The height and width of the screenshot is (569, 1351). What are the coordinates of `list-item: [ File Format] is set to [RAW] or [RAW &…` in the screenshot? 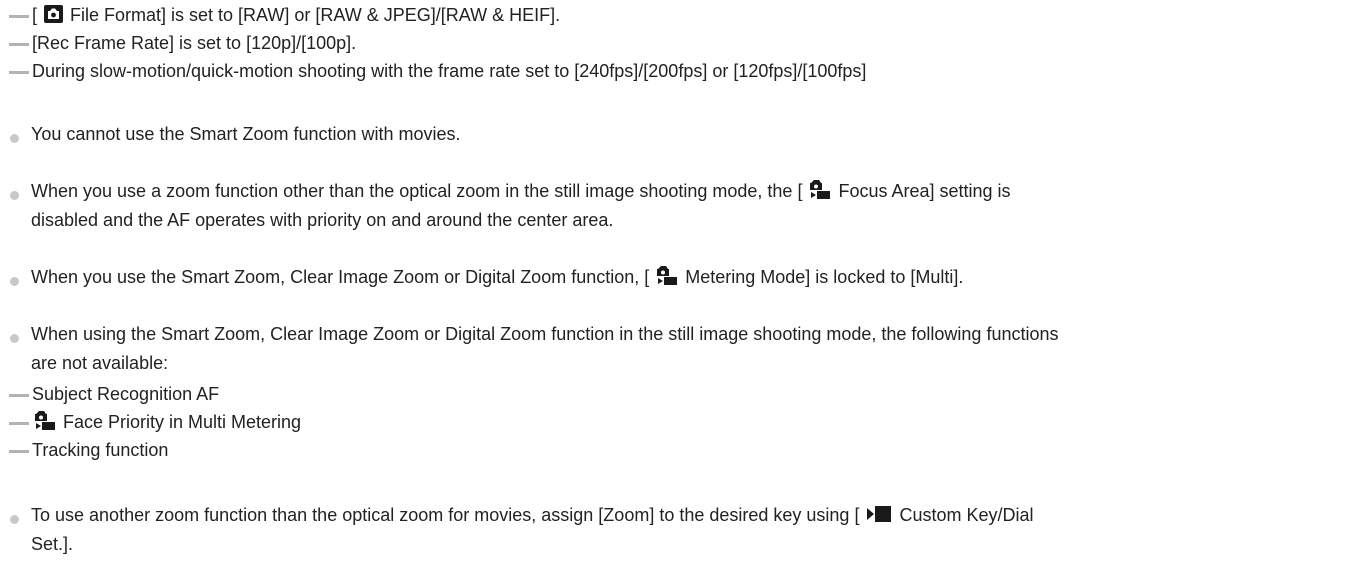 It's located at (433, 16).